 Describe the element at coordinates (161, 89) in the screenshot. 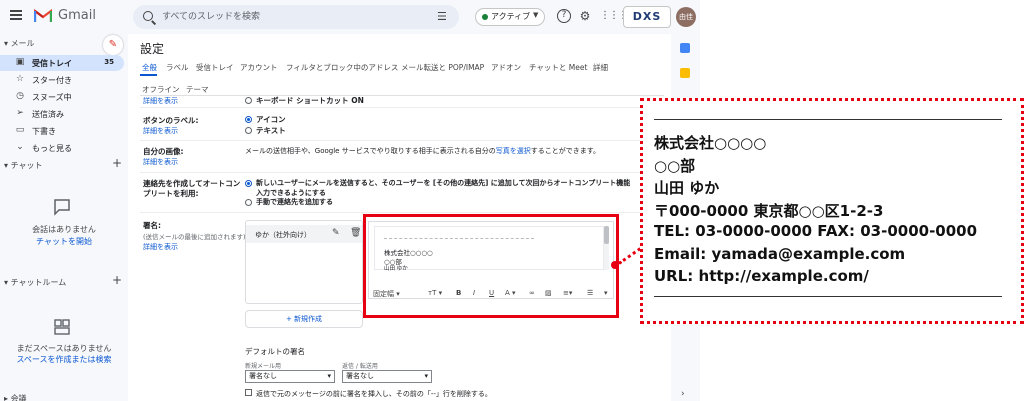

I see `tab-offline: オフライン` at that location.